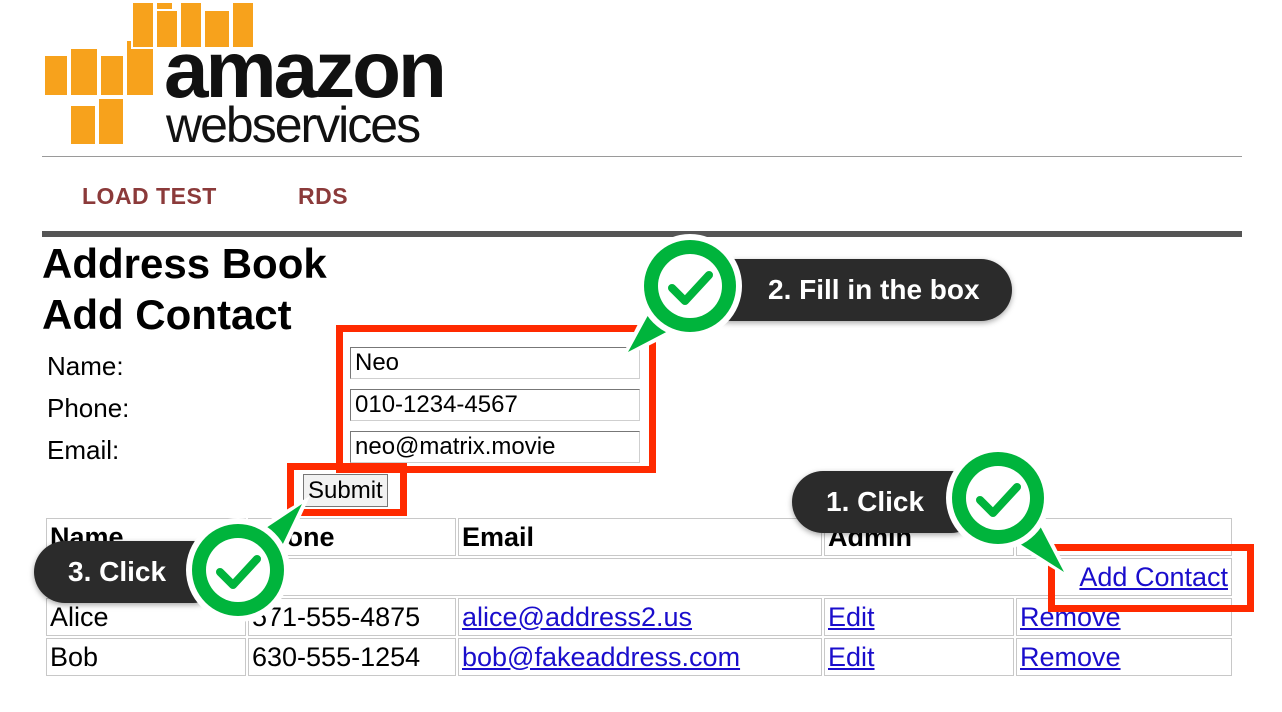 The height and width of the screenshot is (712, 1282). Describe the element at coordinates (577, 617) in the screenshot. I see `email-link: alice@address2.us` at that location.